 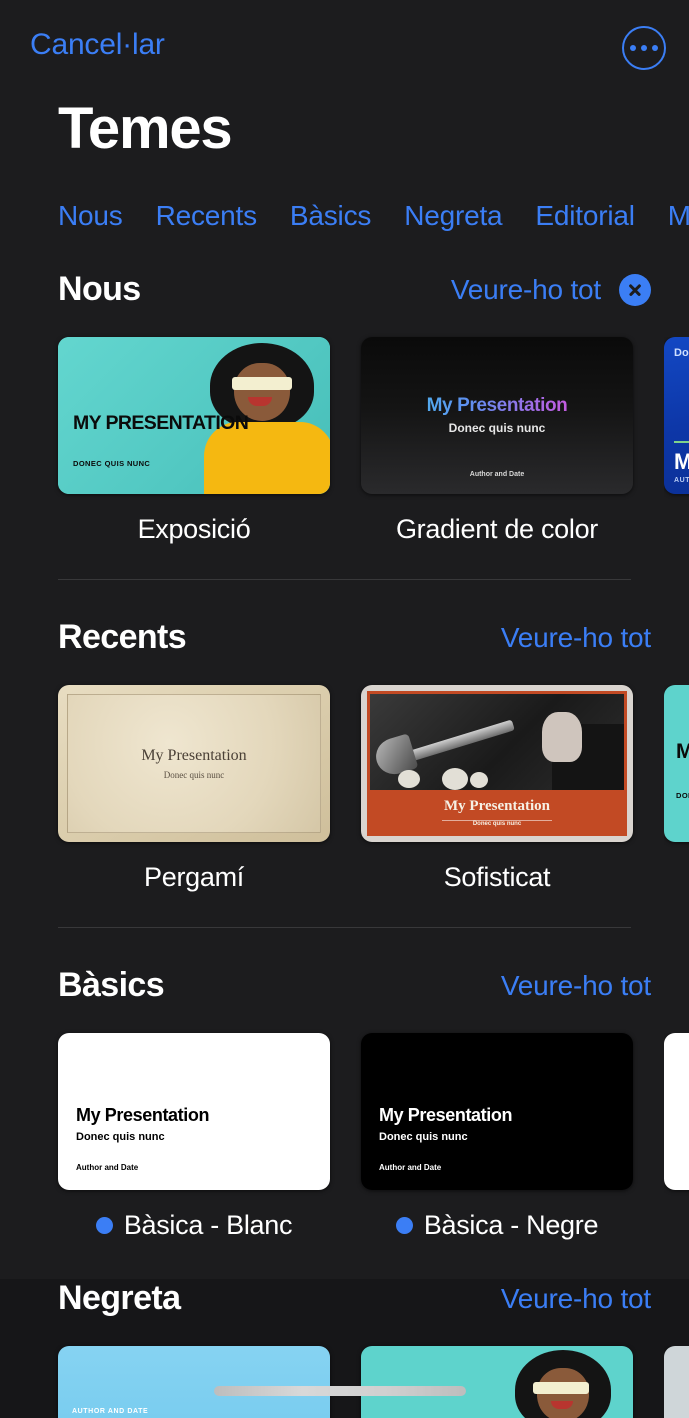 I want to click on section-title-basics: Bàsics, so click(x=111, y=985).